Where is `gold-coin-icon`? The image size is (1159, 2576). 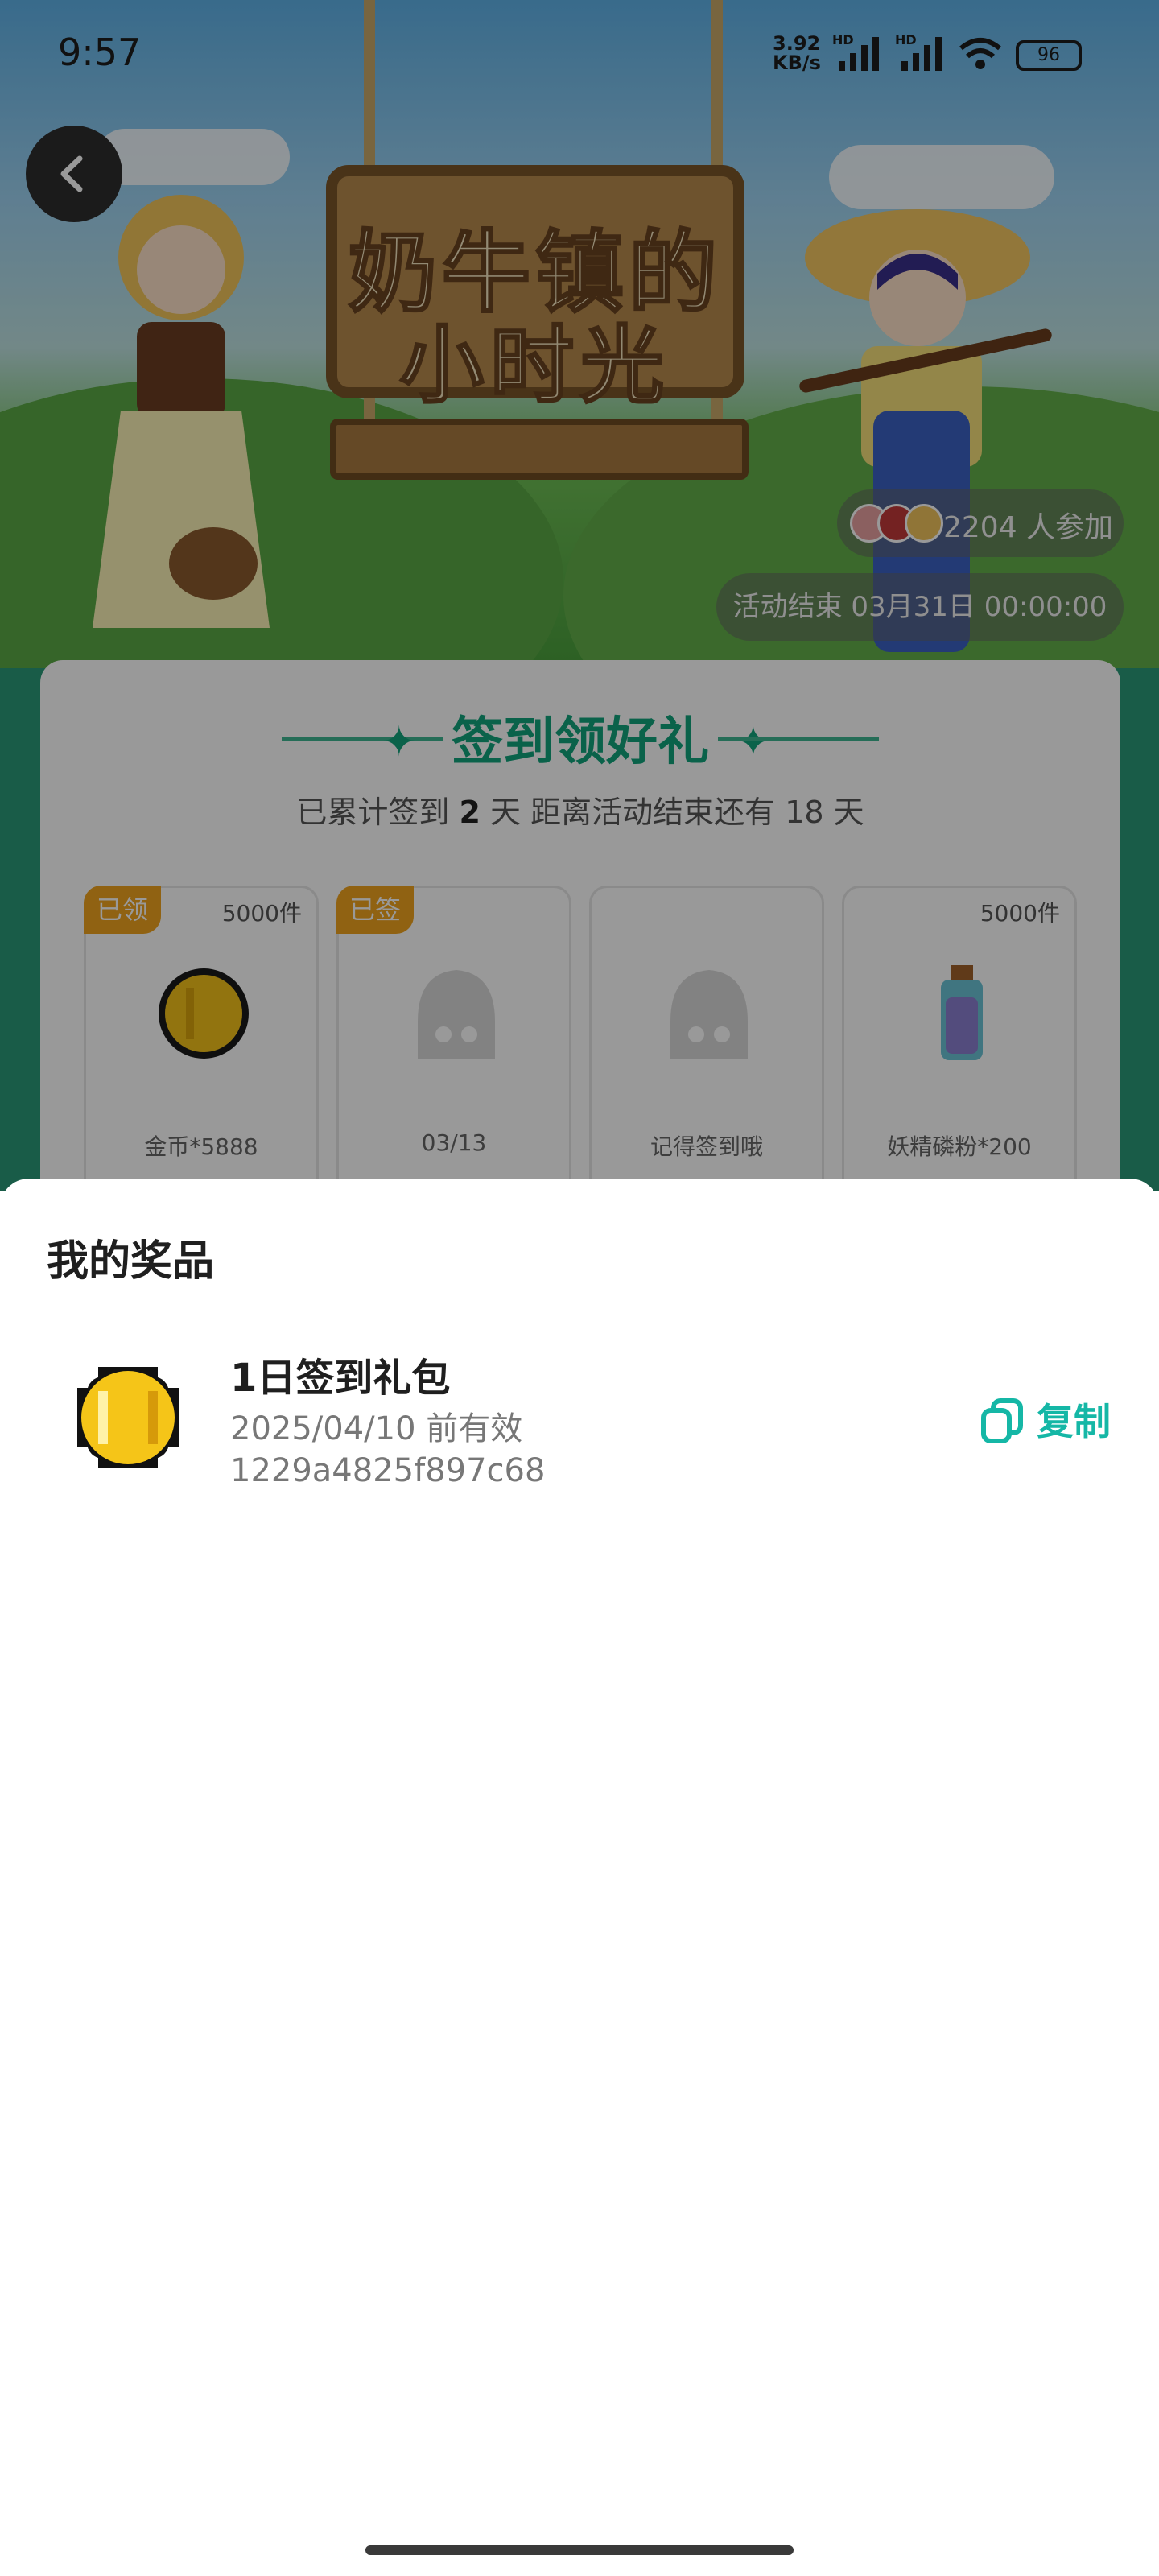 gold-coin-icon is located at coordinates (128, 1417).